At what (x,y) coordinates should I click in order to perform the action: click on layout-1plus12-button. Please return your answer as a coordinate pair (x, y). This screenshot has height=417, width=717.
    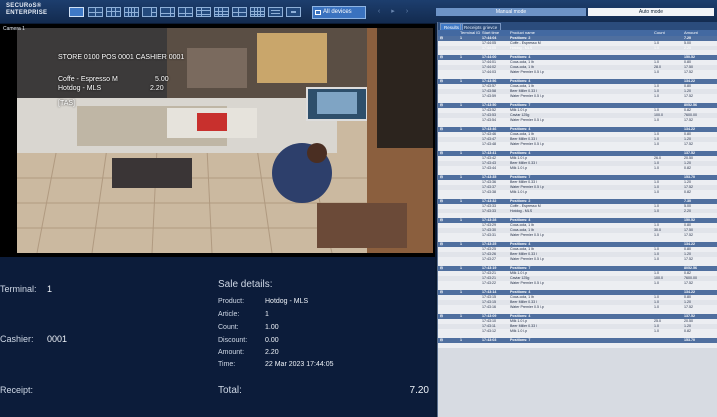
    Looking at the image, I should click on (203, 12).